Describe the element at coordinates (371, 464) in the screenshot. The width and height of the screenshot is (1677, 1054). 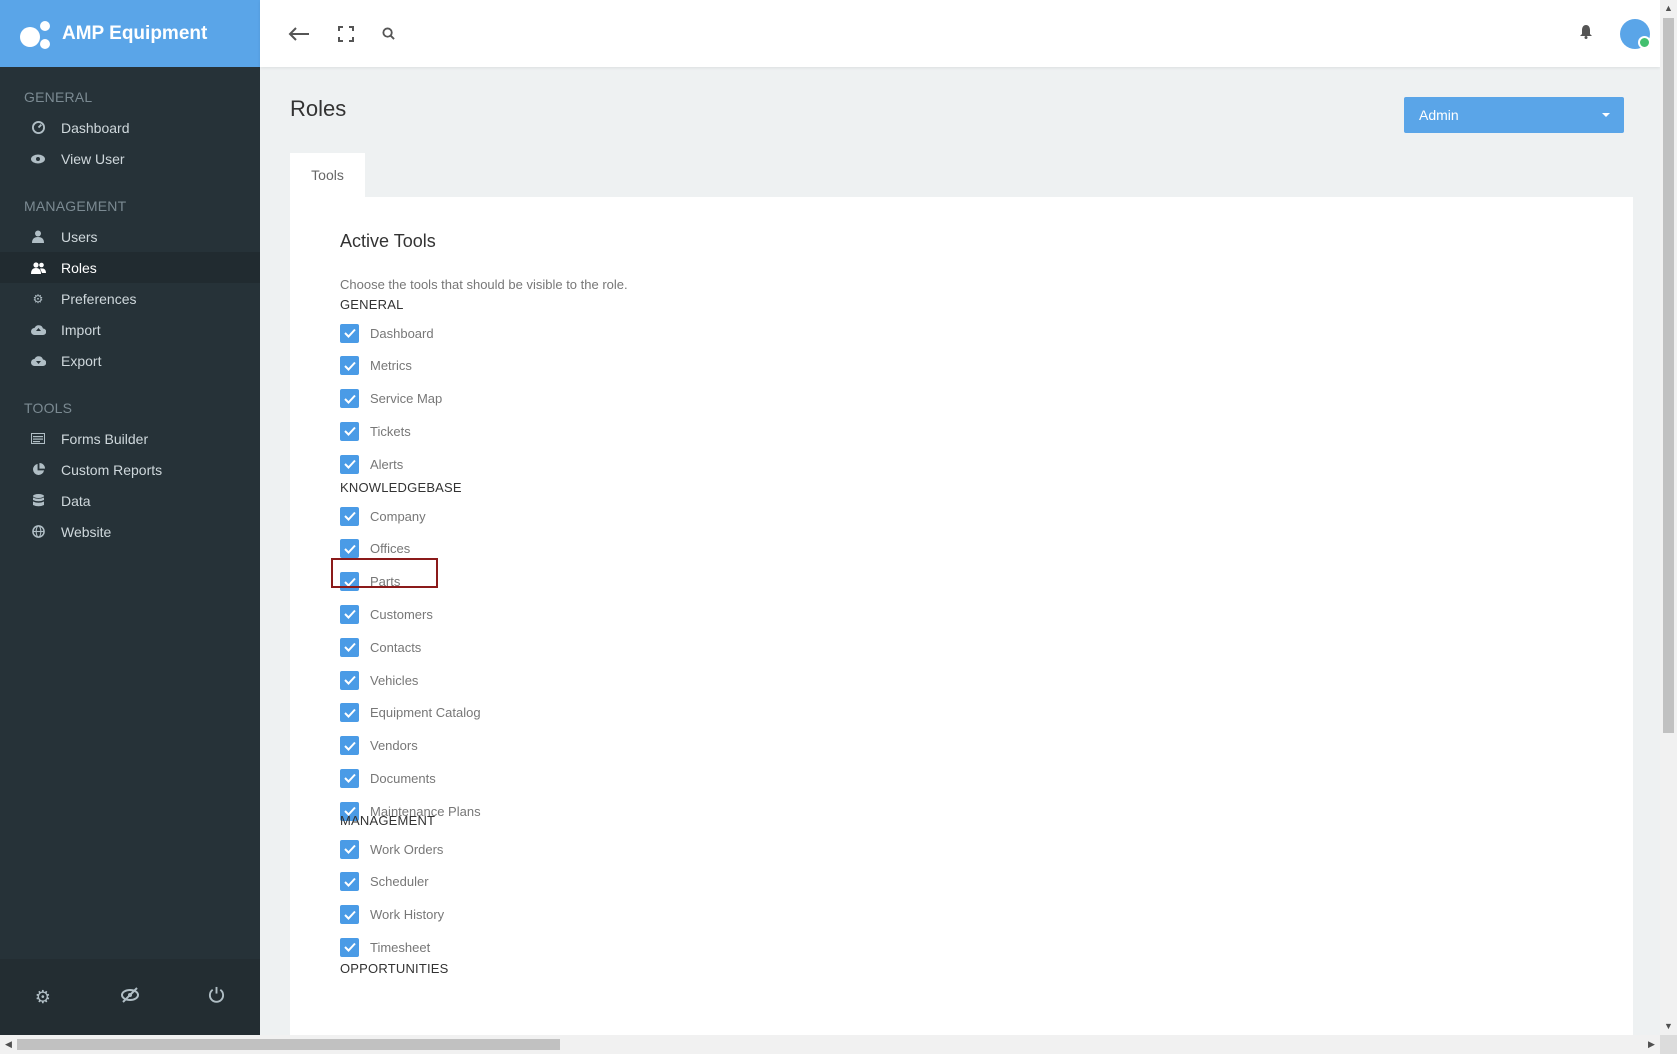
I see `tool-checkbox-row: Alerts` at that location.